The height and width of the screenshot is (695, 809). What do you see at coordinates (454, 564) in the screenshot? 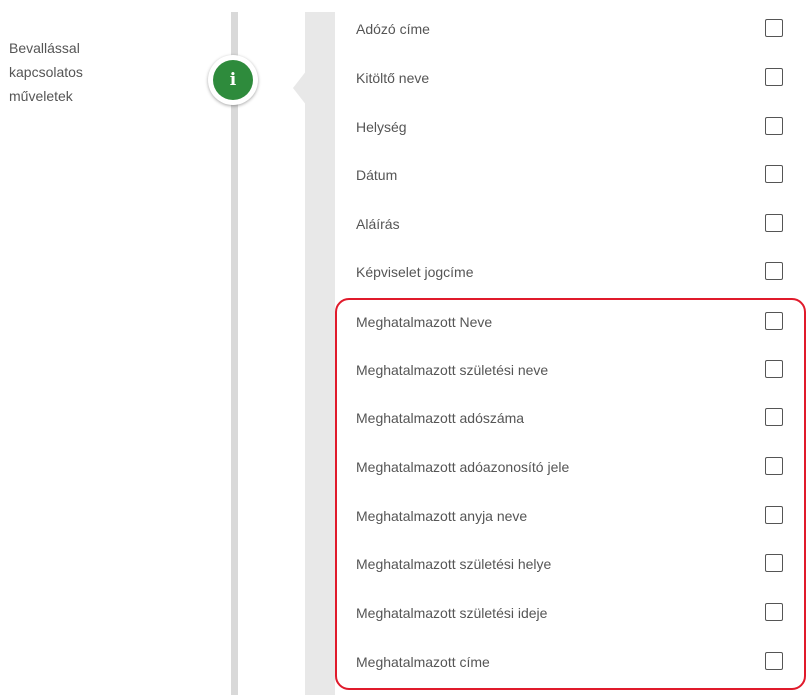
I see `field-label: Meghatalmazott születési helye` at bounding box center [454, 564].